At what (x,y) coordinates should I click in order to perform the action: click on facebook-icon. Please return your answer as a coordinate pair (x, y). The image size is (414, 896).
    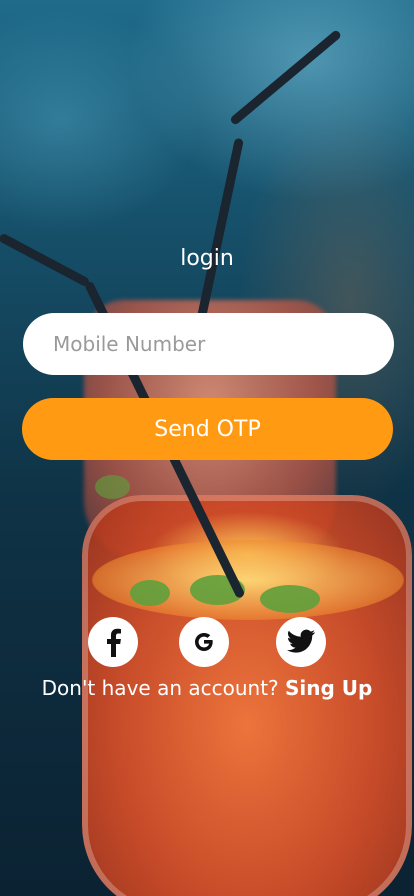
    Looking at the image, I should click on (114, 642).